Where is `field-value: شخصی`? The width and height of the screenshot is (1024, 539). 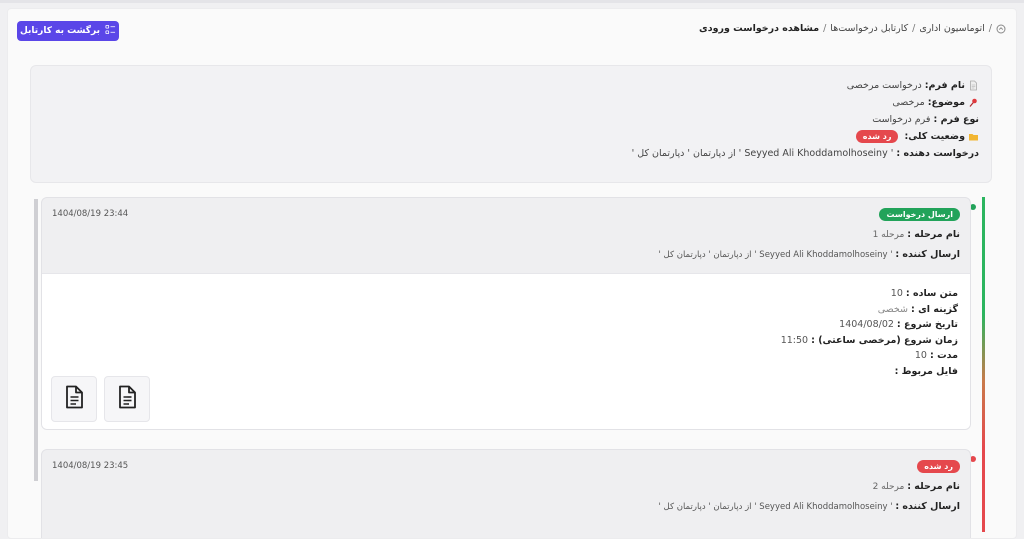 field-value: شخصی is located at coordinates (892, 309).